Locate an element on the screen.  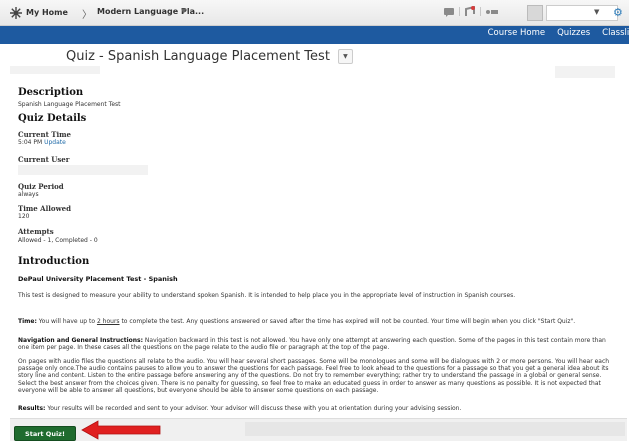
attempts-value: Allowed - 1, Completed - 0 is located at coordinates (58, 240).